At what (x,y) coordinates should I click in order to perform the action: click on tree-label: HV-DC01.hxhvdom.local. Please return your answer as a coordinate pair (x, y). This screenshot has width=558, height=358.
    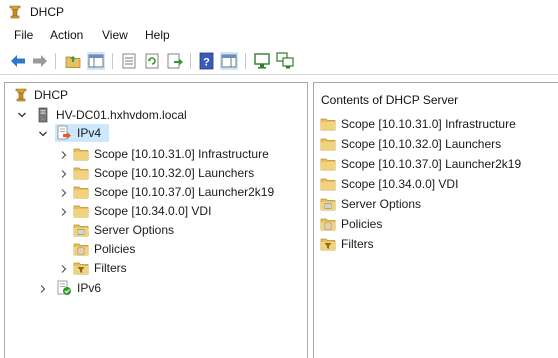
    Looking at the image, I should click on (121, 115).